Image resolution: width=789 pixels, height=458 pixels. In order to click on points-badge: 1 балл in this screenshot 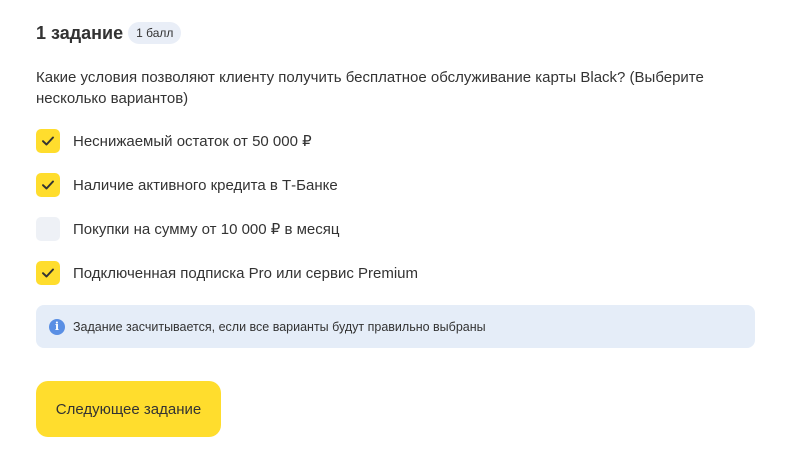, I will do `click(155, 33)`.